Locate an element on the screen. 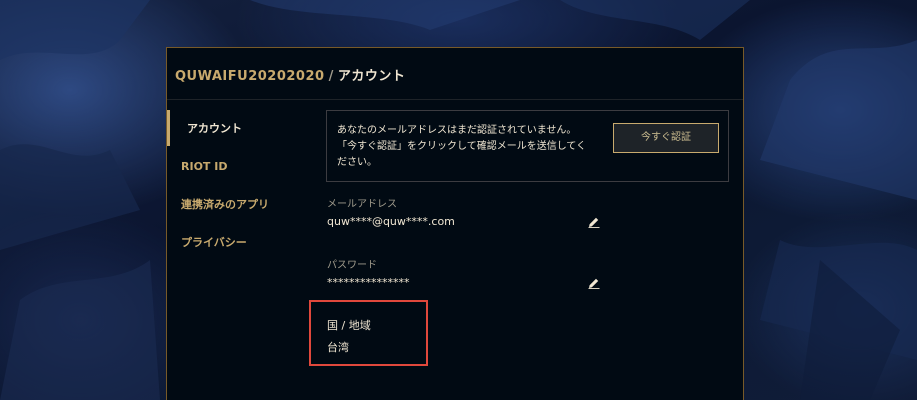 The width and height of the screenshot is (917, 400). sidebar-item-riot-id: RIOT ID is located at coordinates (237, 167).